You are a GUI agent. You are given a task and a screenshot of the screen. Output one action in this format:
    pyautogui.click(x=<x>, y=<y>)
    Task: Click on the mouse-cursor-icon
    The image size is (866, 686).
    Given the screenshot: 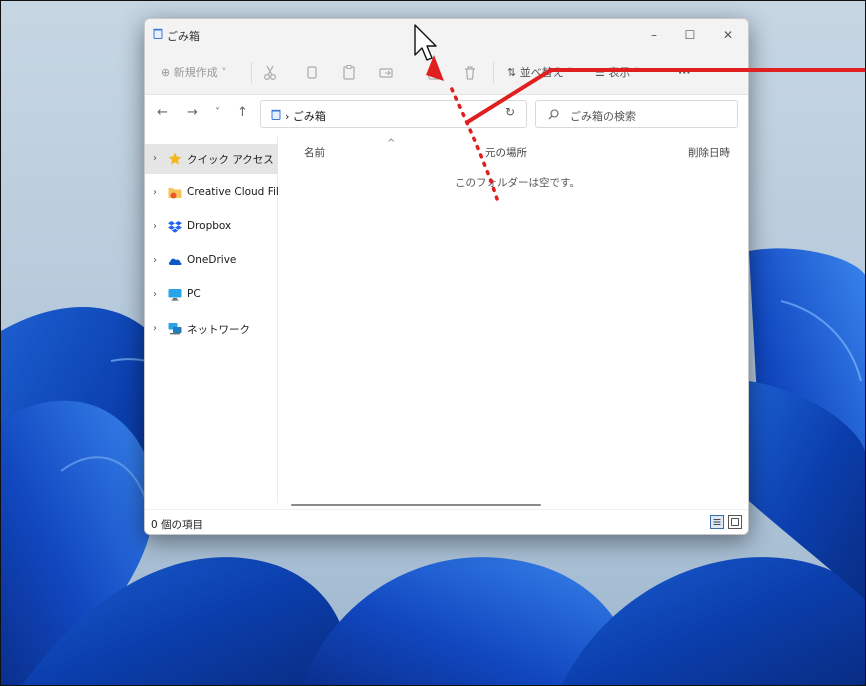 What is the action you would take?
    pyautogui.click(x=425, y=42)
    